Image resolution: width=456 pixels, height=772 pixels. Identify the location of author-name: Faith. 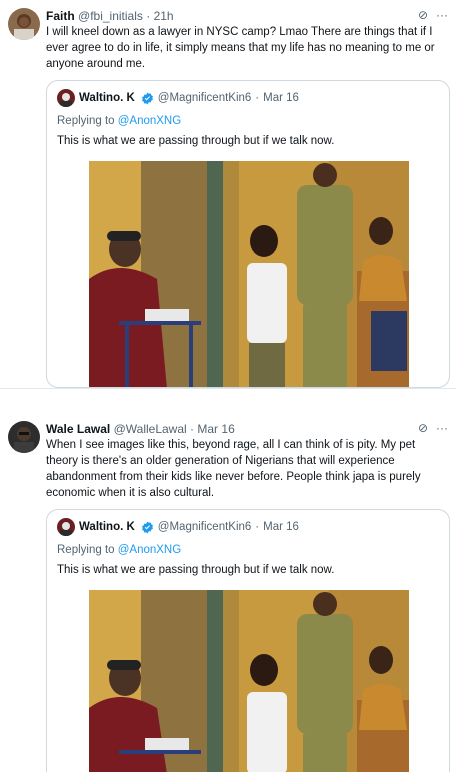
(60, 16).